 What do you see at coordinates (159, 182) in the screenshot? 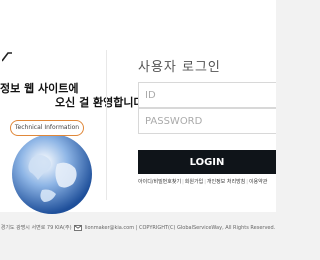
I see `find-id-password-link: 아이디/비밀번호찾기` at bounding box center [159, 182].